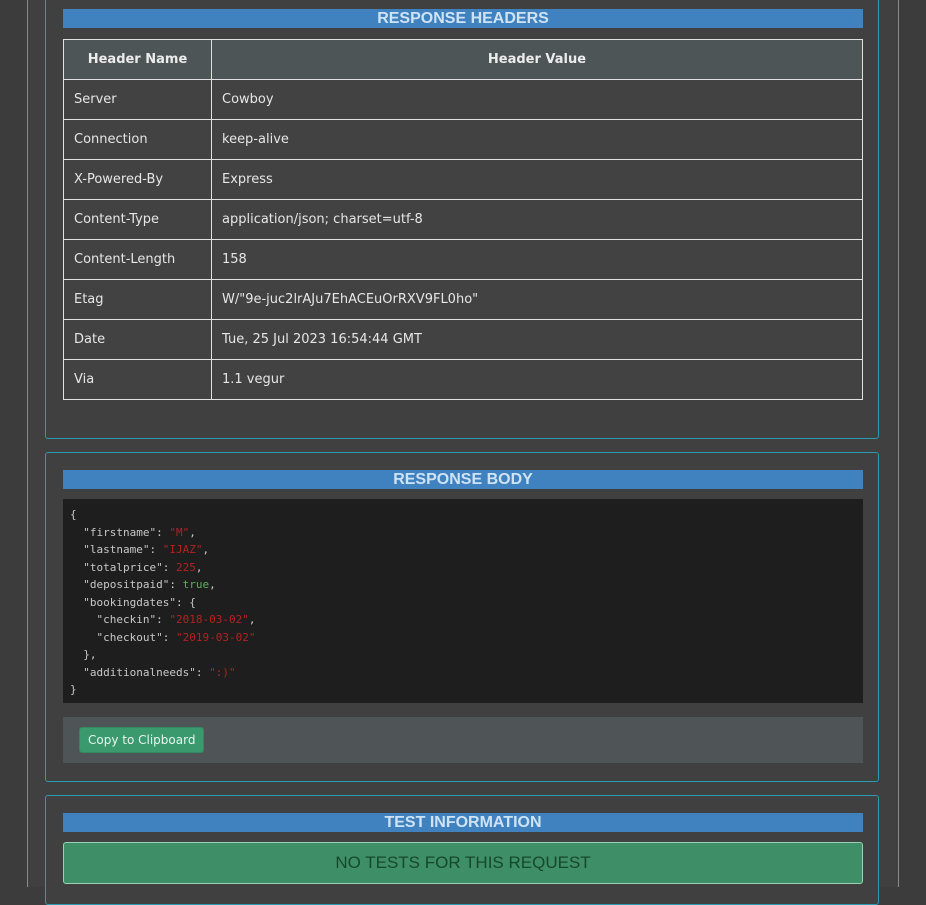 Image resolution: width=926 pixels, height=905 pixels. Describe the element at coordinates (137, 219) in the screenshot. I see `header-name-cell: Content-Type` at that location.